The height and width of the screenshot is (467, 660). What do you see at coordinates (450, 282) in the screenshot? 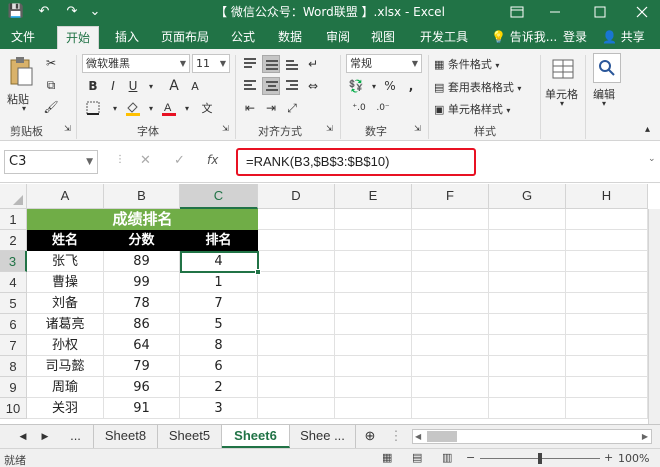
I see `cell-f4` at bounding box center [450, 282].